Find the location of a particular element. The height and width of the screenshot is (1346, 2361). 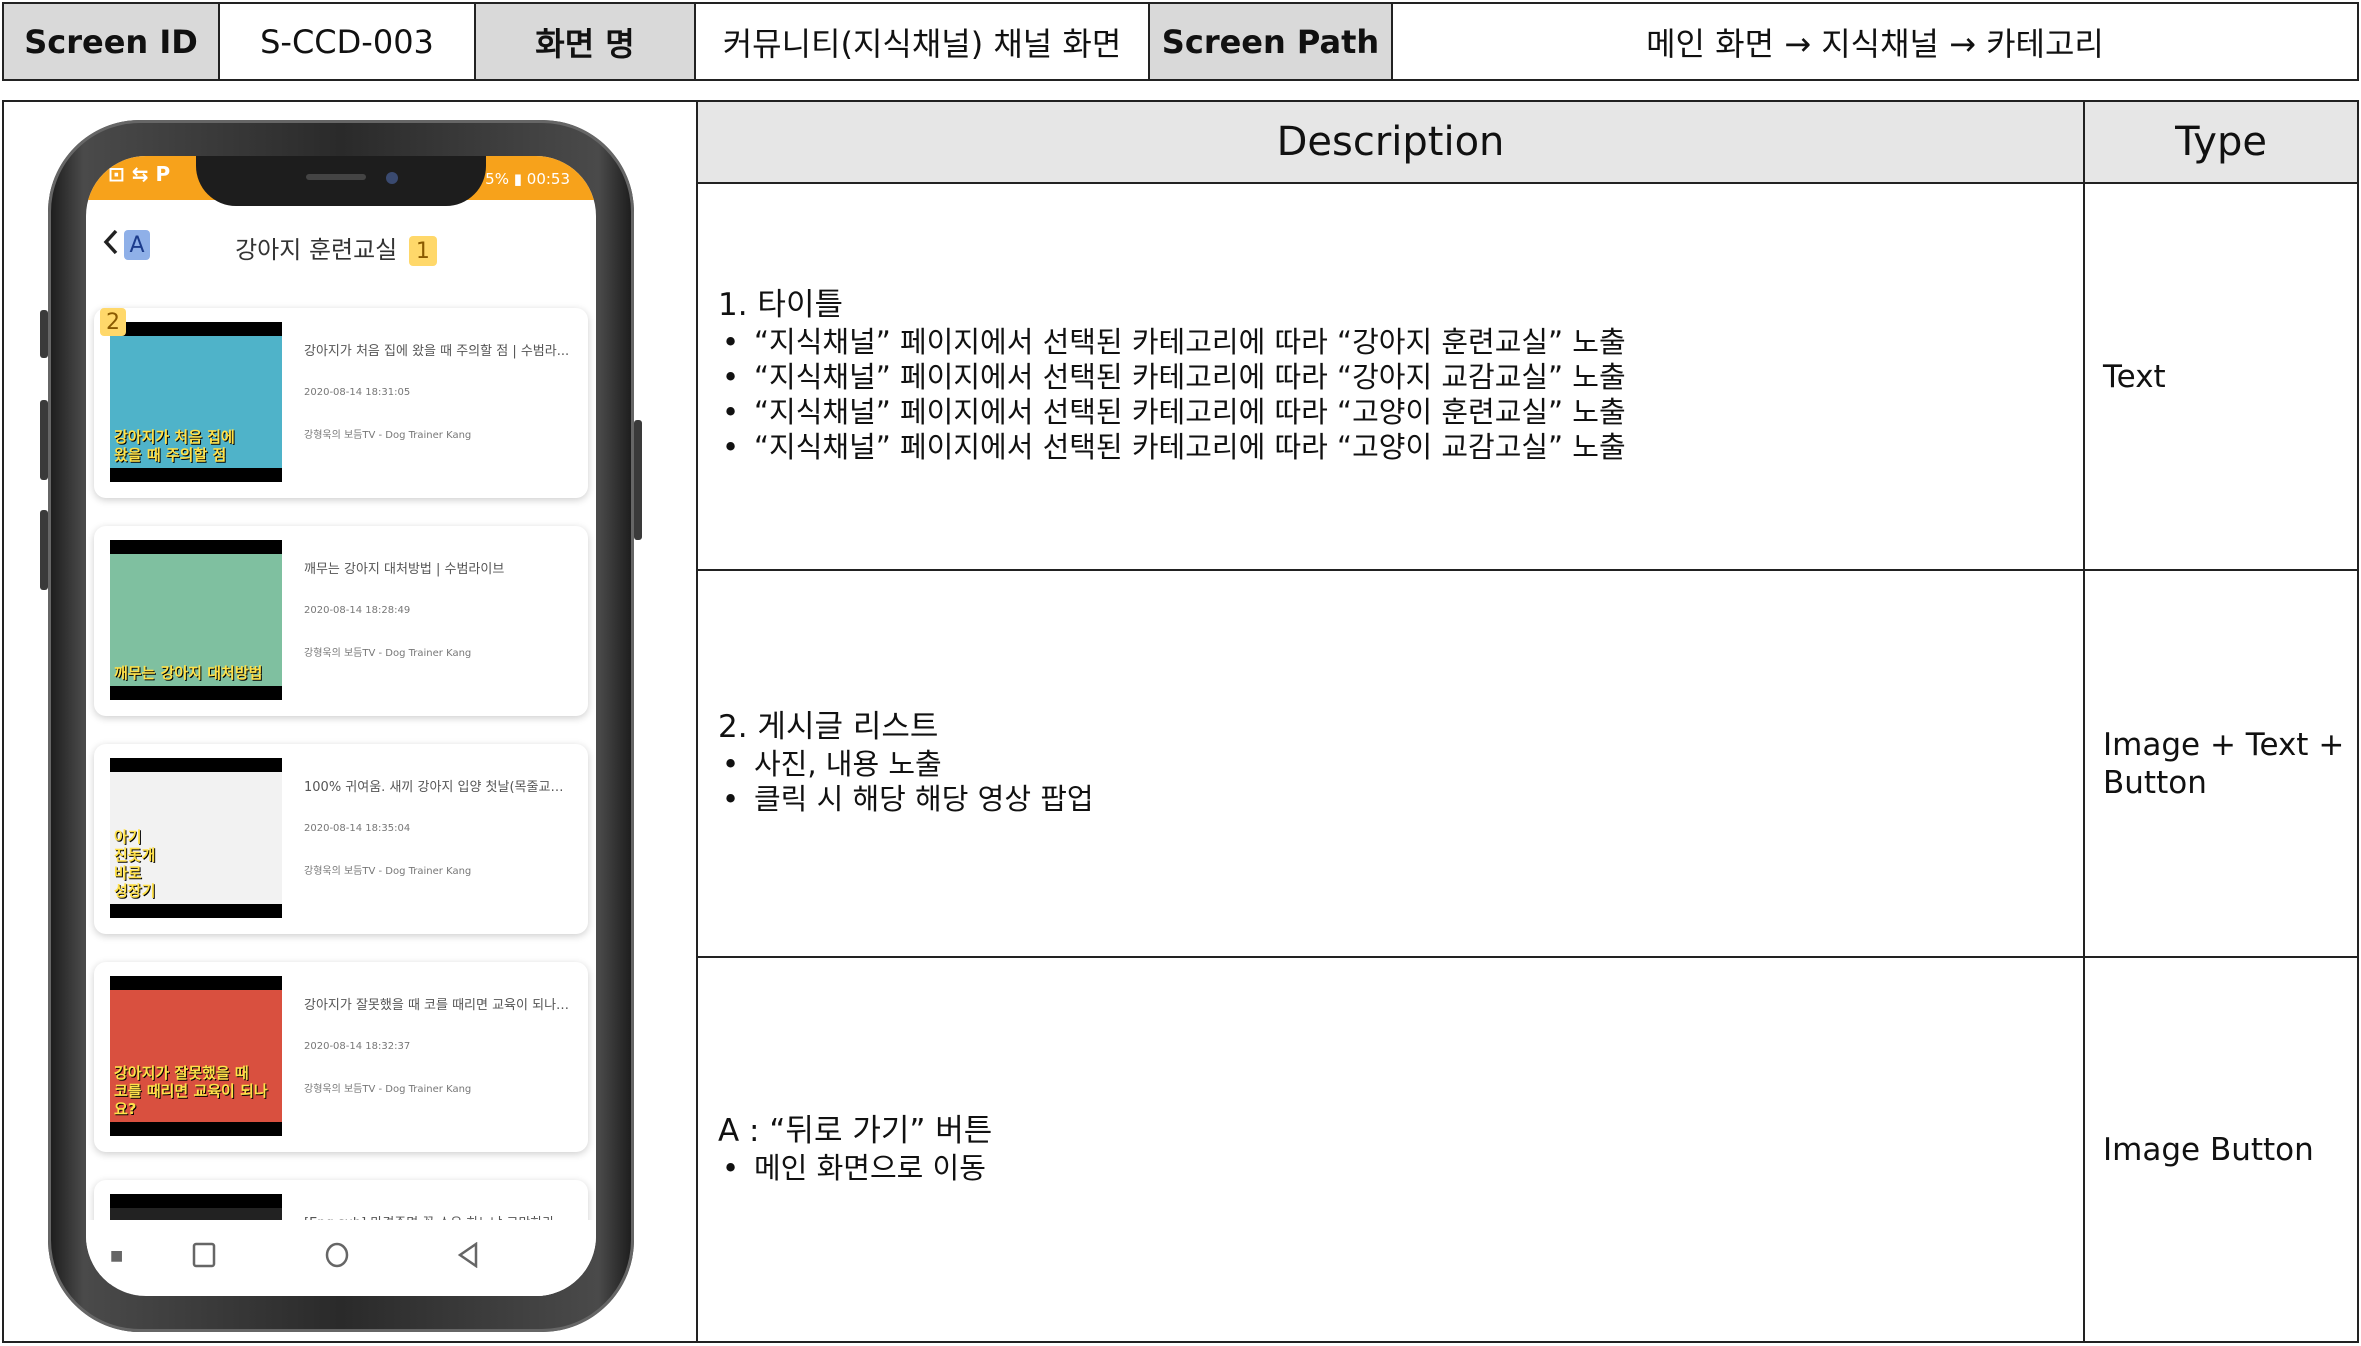

screen-title: 강아지 훈련교실 1 is located at coordinates (341, 248).